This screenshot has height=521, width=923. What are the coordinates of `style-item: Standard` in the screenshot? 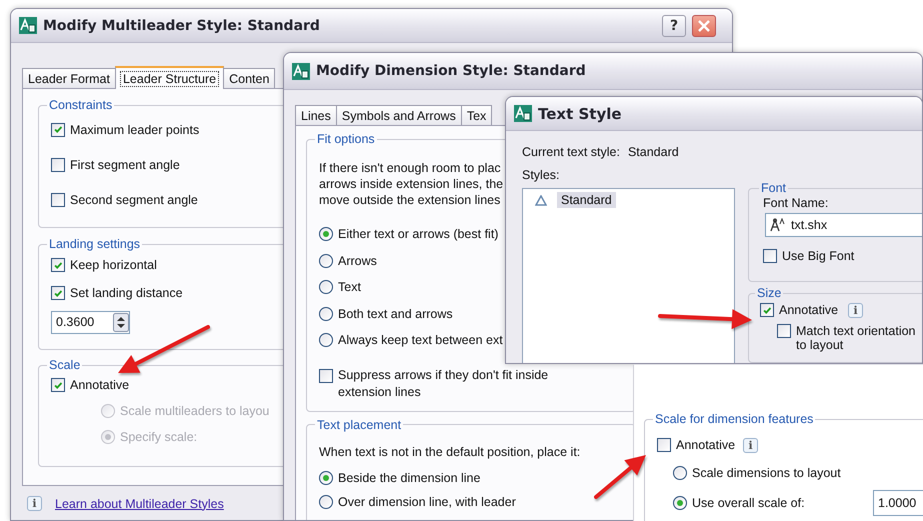 It's located at (634, 200).